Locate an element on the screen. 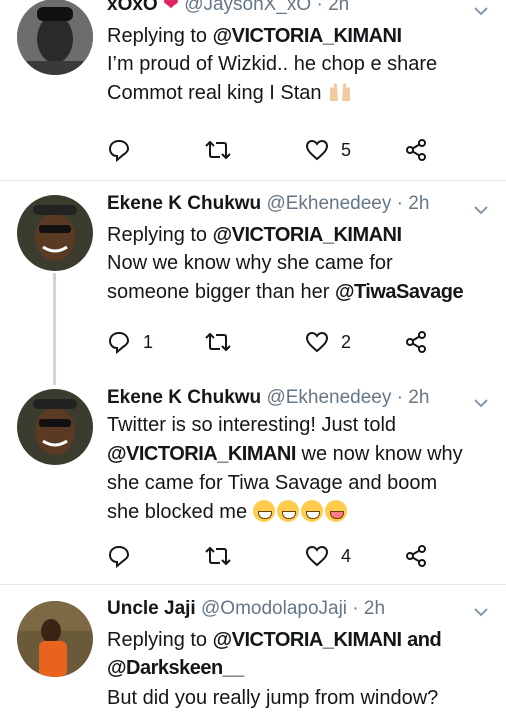  like-button: 4 is located at coordinates (328, 556).